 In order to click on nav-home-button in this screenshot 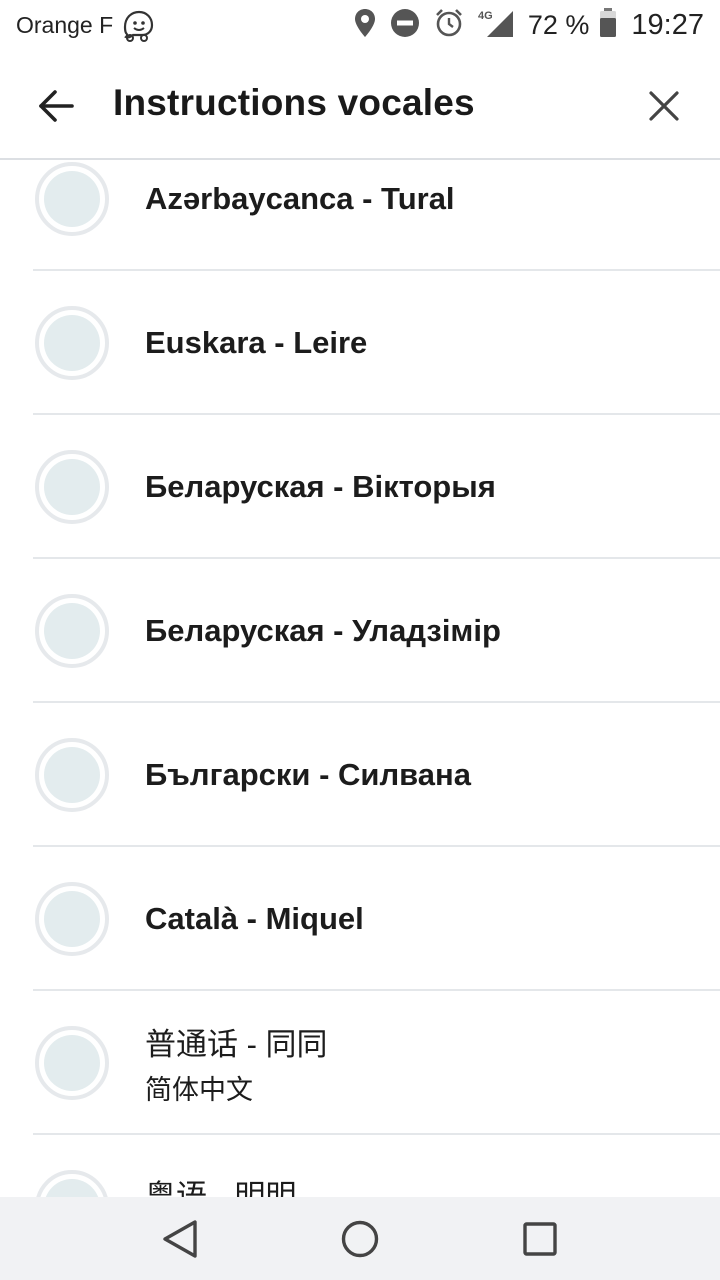, I will do `click(360, 1239)`.